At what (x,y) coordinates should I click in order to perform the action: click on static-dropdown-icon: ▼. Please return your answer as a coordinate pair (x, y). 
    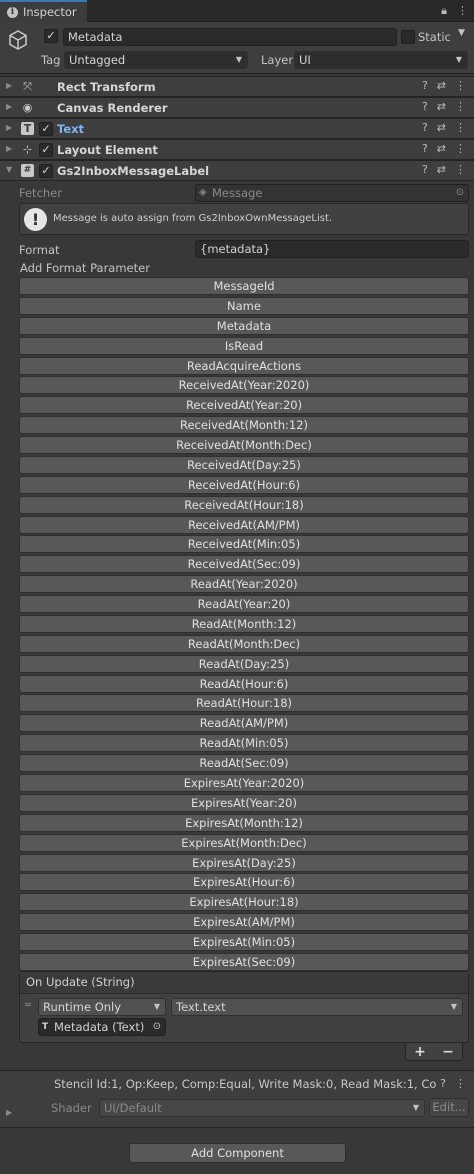
    Looking at the image, I should click on (461, 33).